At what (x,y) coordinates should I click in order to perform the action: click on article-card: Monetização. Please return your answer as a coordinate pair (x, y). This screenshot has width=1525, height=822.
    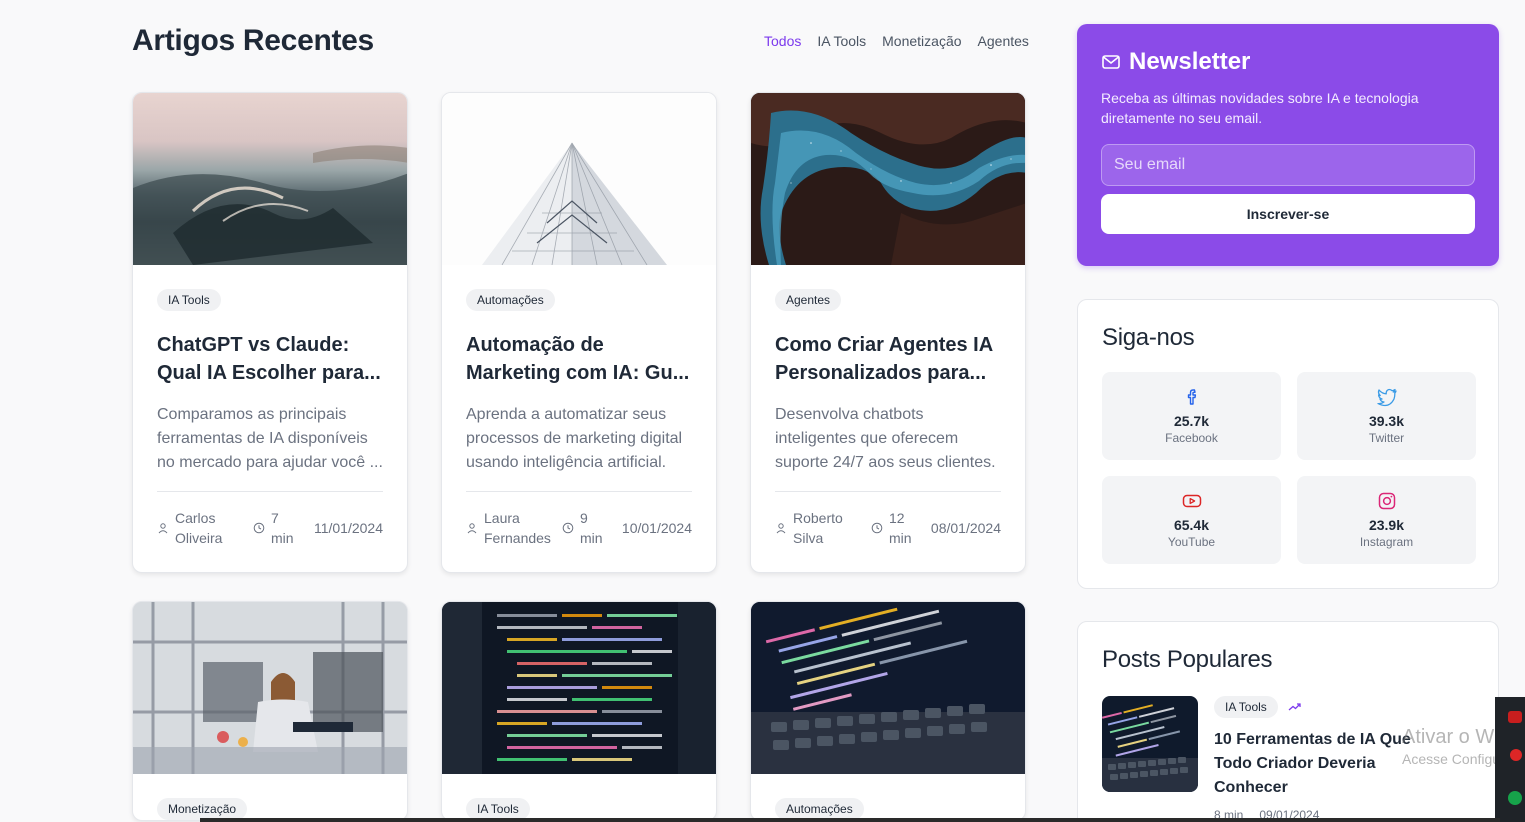
    Looking at the image, I should click on (270, 711).